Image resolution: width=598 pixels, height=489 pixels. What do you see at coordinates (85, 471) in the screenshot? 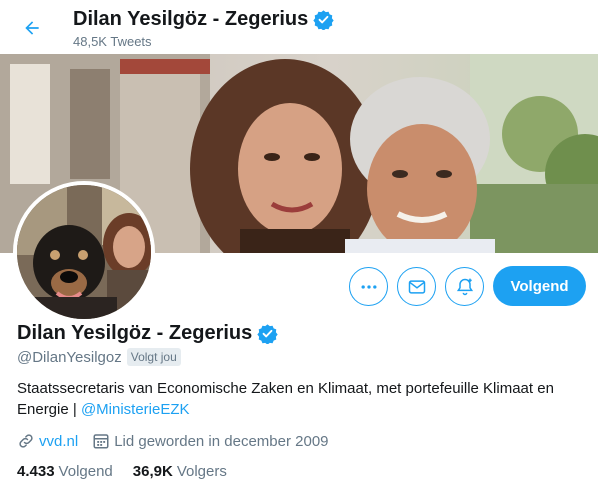
I see `following-label: Volgend` at bounding box center [85, 471].